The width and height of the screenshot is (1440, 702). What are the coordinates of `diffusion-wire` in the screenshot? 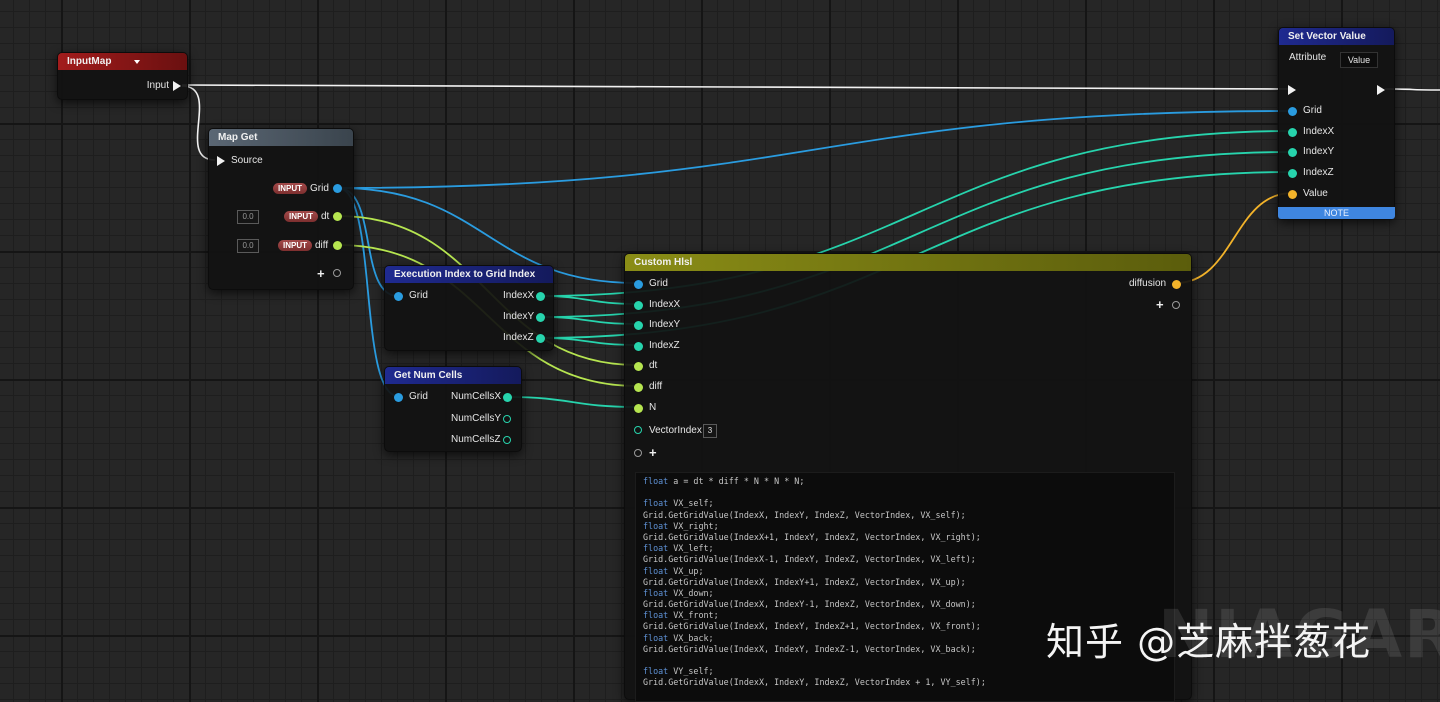 It's located at (1234, 238).